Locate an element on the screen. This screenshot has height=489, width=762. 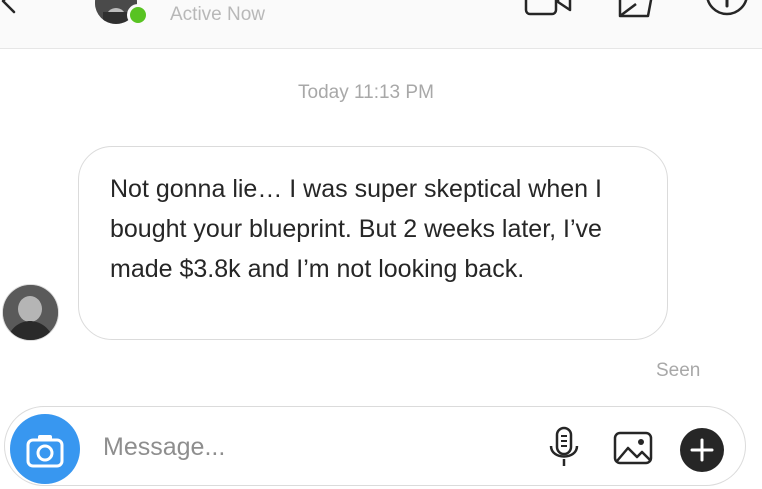
read-receipt: Seen is located at coordinates (678, 370).